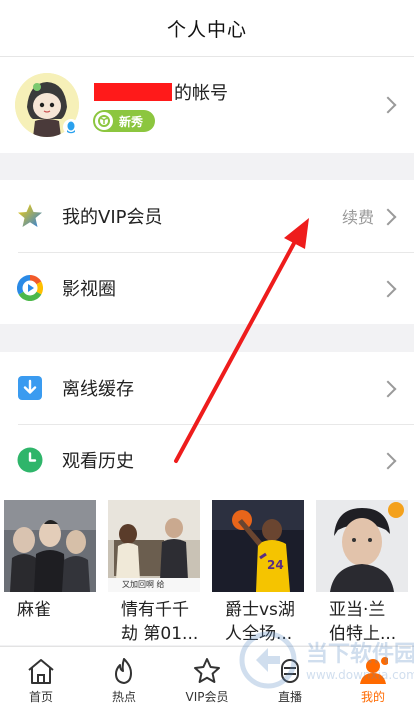 This screenshot has width=414, height=708. I want to click on history-title: 麻雀, so click(34, 610).